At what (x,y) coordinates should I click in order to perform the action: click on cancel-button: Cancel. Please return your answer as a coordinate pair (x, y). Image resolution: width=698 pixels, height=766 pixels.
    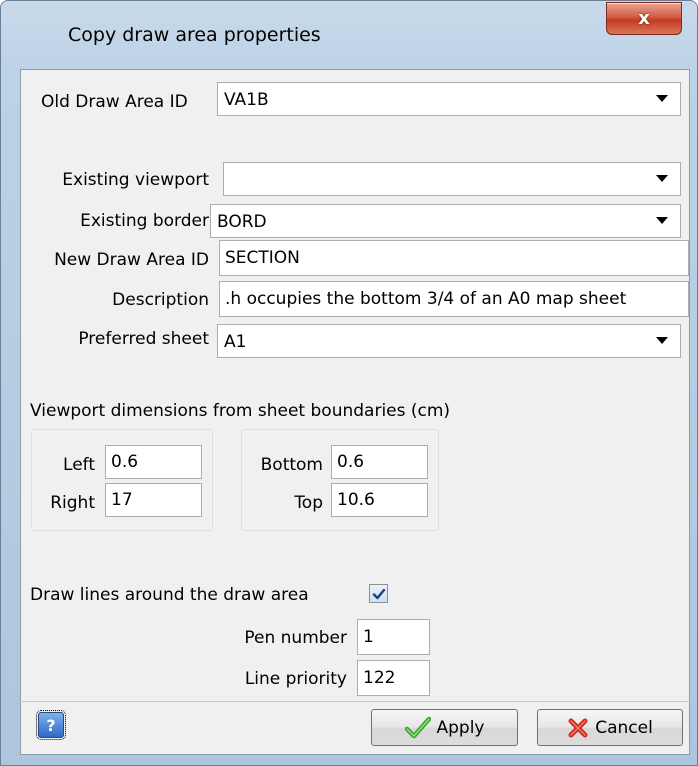
    Looking at the image, I should click on (610, 727).